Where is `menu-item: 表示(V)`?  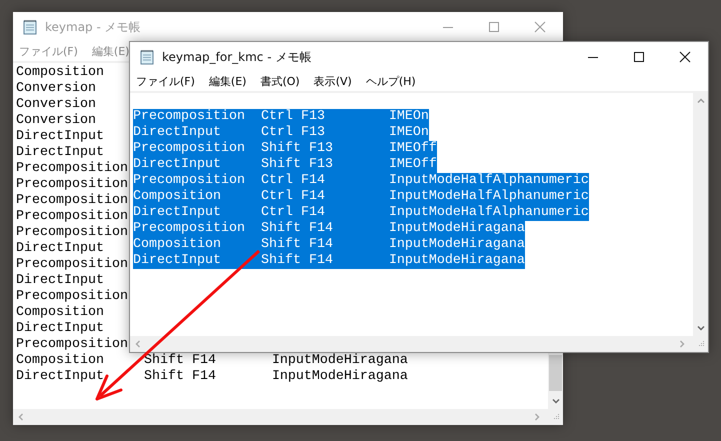
menu-item: 表示(V) is located at coordinates (333, 81).